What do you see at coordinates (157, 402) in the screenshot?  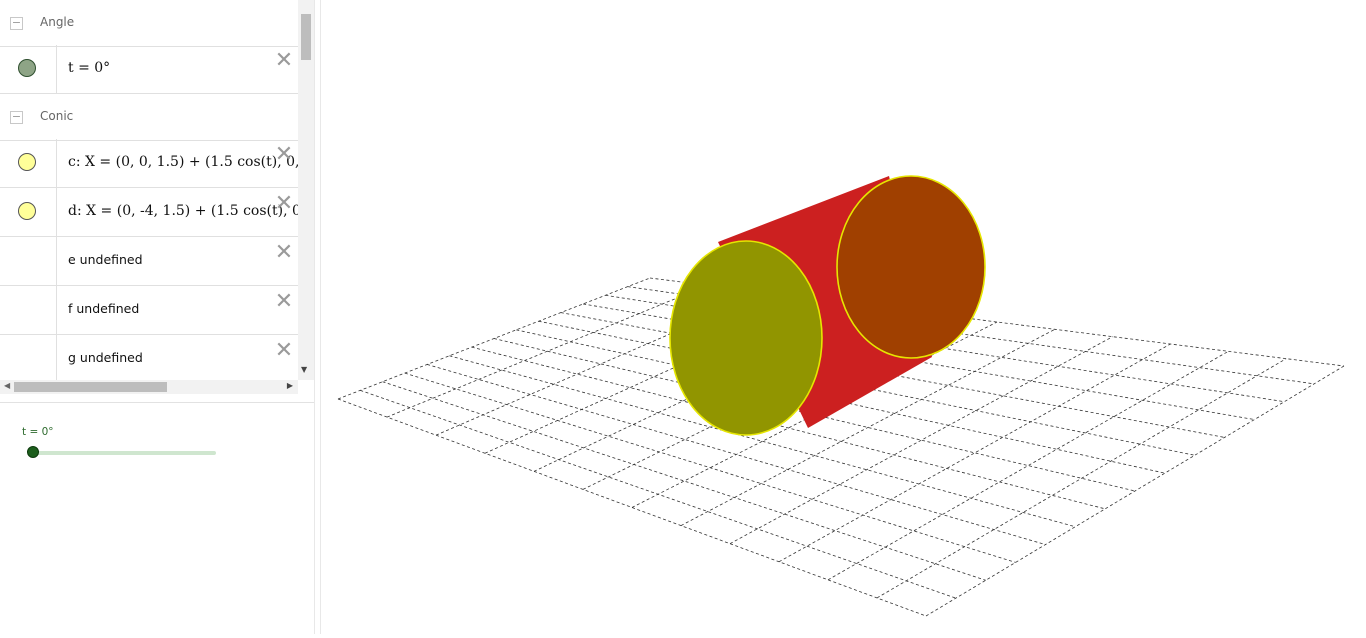 I see `panel-divider` at bounding box center [157, 402].